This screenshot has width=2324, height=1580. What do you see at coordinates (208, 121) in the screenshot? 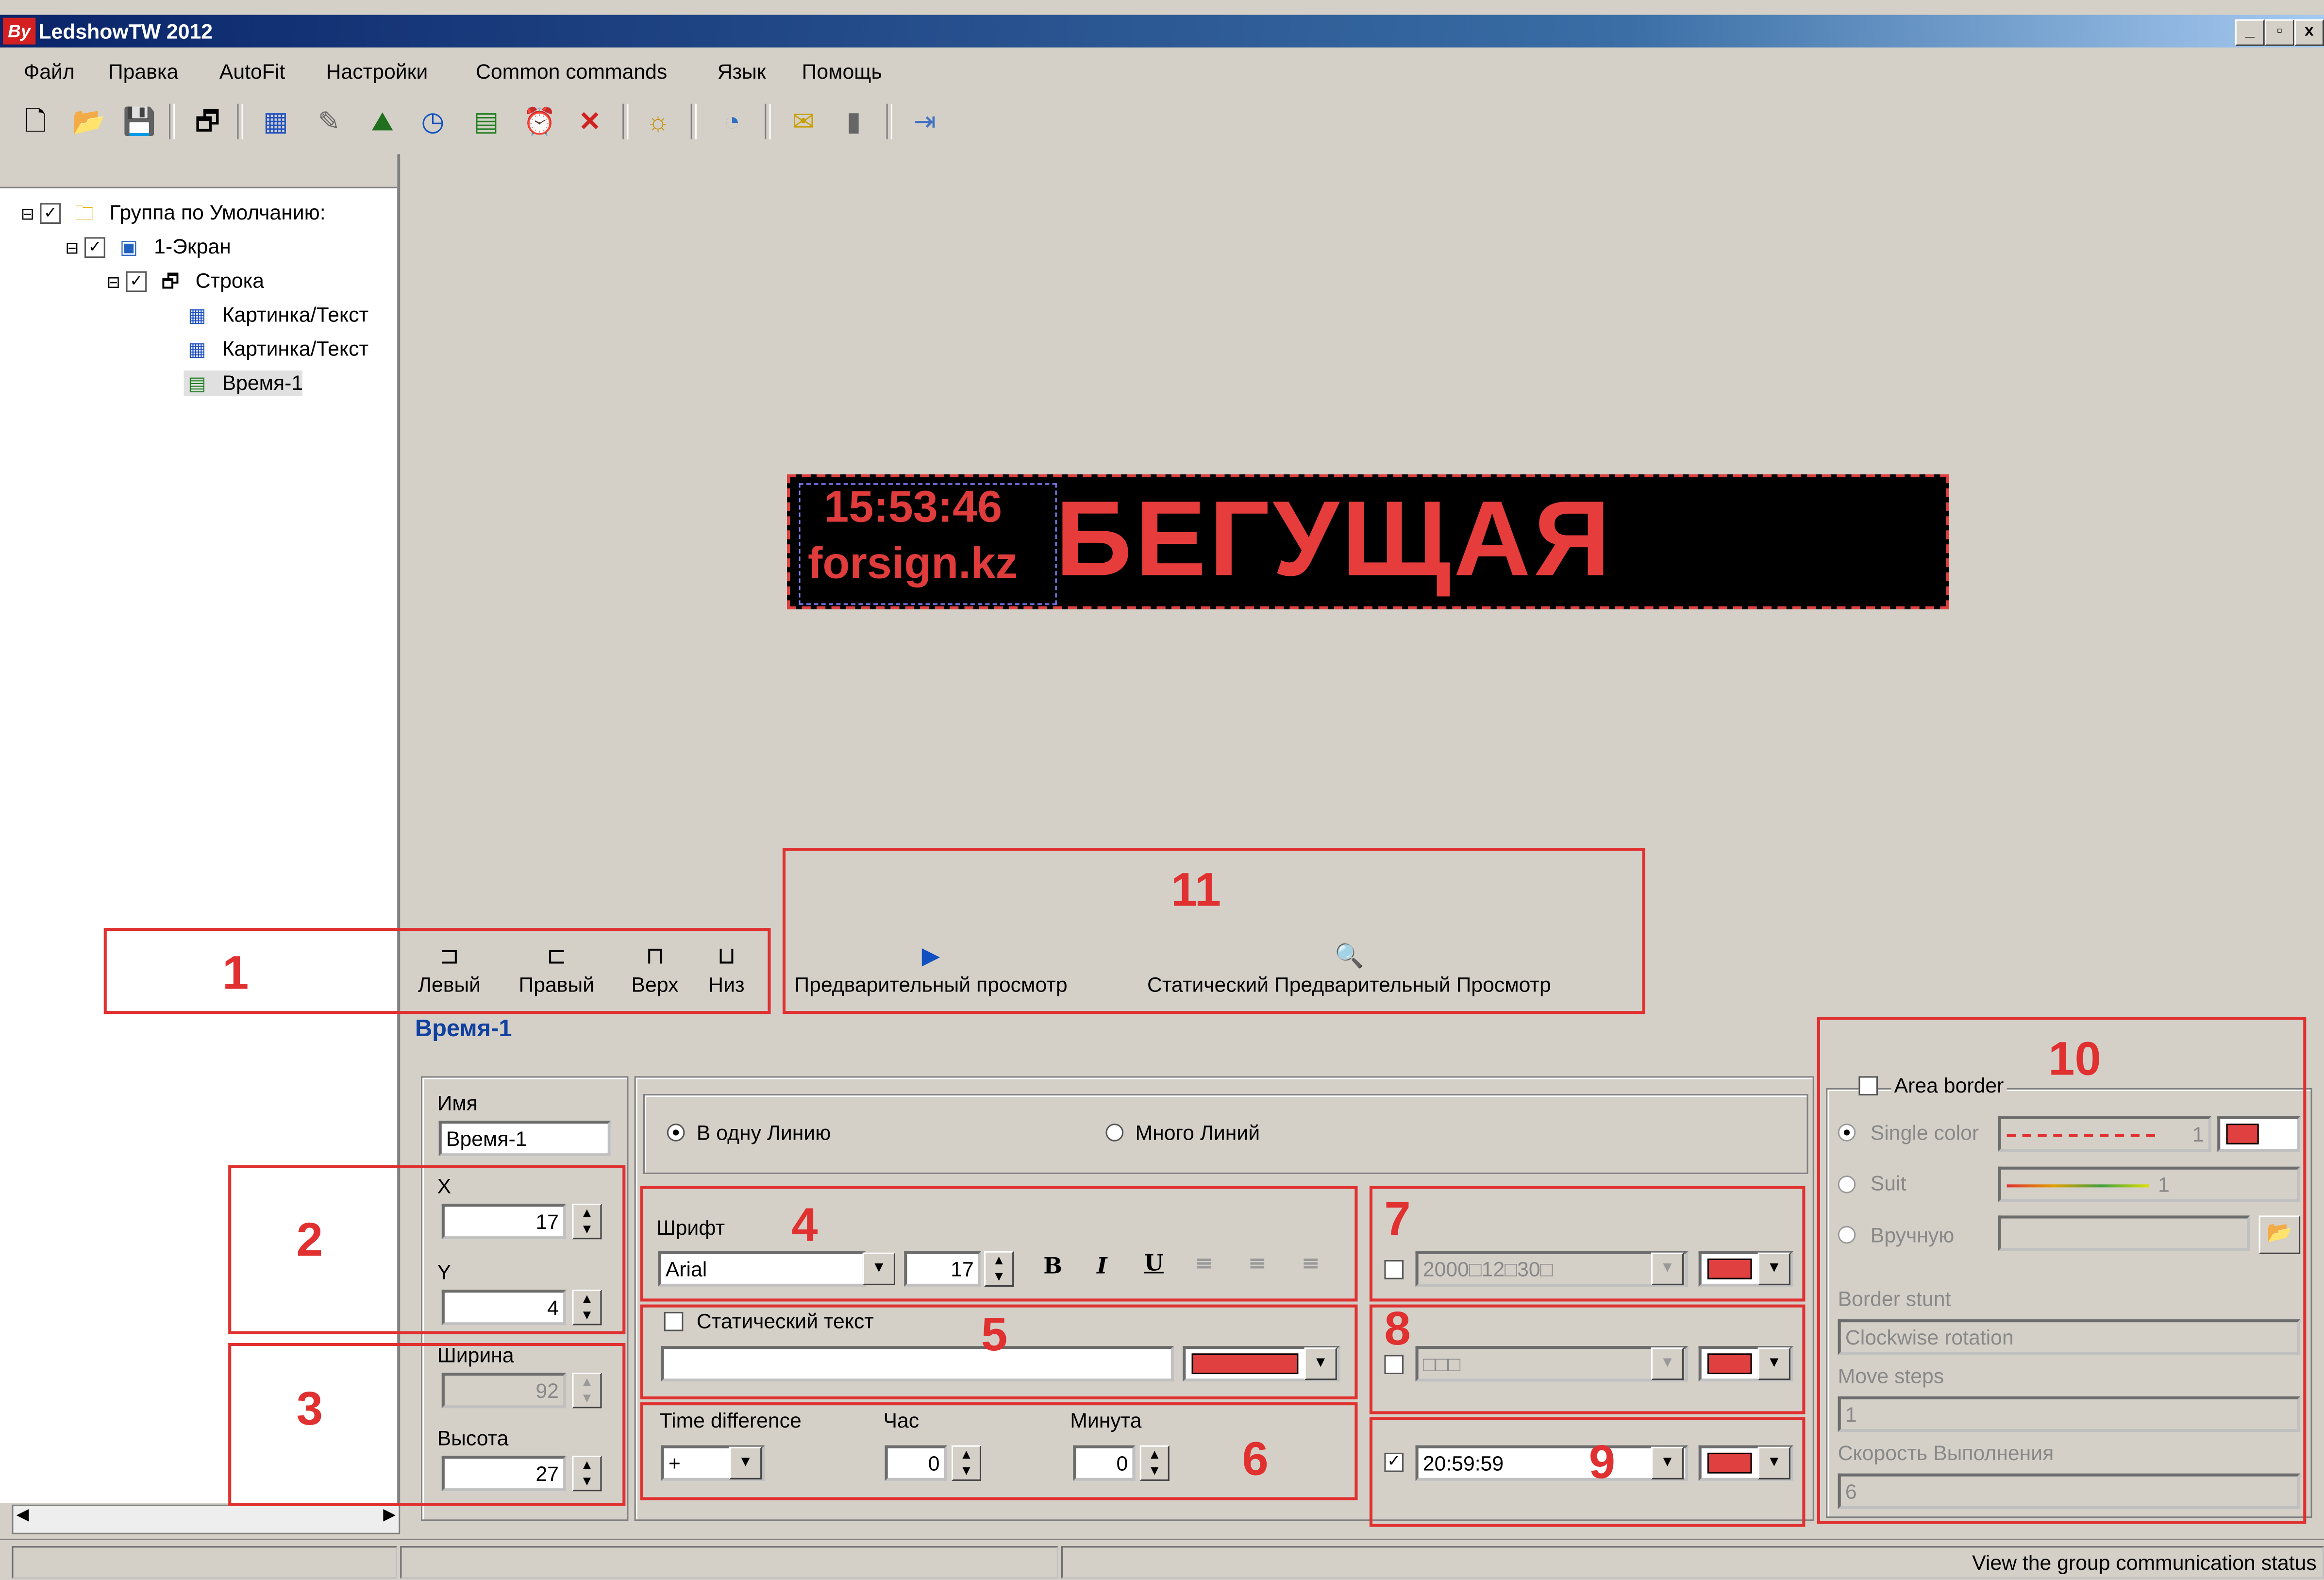
I see `screens-icon: 🗗` at bounding box center [208, 121].